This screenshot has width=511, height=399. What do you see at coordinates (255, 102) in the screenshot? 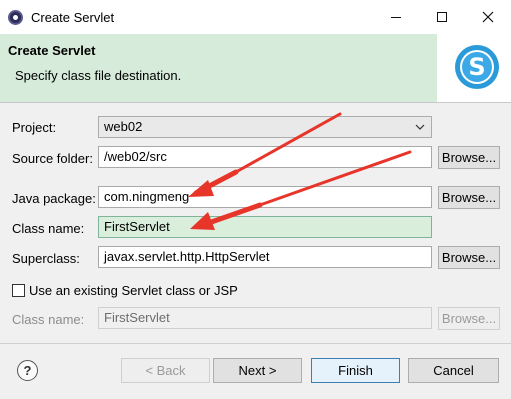
I see `banner-divider` at bounding box center [255, 102].